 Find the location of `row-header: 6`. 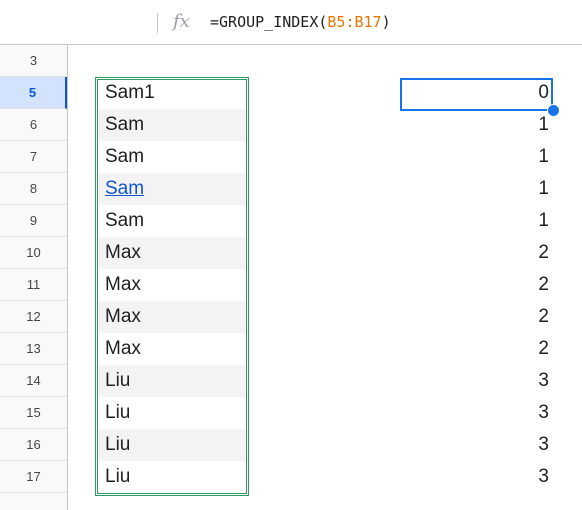

row-header: 6 is located at coordinates (33, 125).